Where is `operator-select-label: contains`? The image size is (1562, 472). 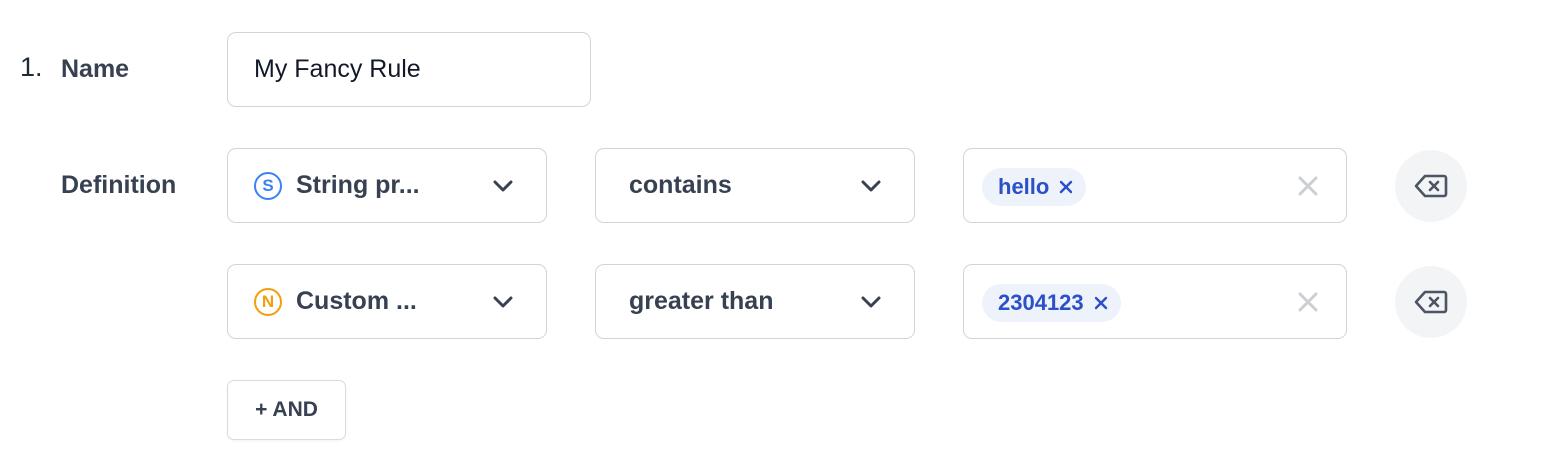
operator-select-label: contains is located at coordinates (680, 185).